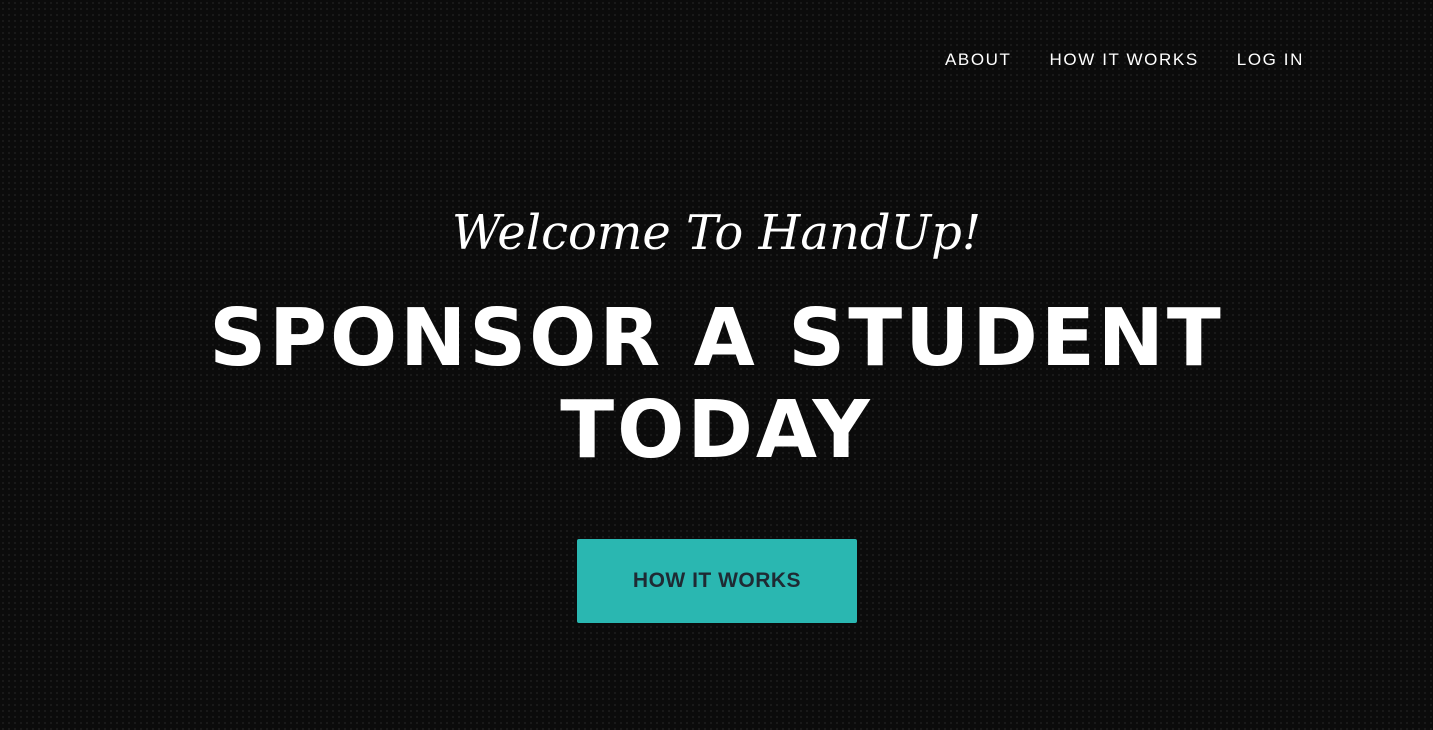 This screenshot has height=730, width=1433. Describe the element at coordinates (716, 233) in the screenshot. I see `welcome-tagline: Welcome To HandUp!` at that location.